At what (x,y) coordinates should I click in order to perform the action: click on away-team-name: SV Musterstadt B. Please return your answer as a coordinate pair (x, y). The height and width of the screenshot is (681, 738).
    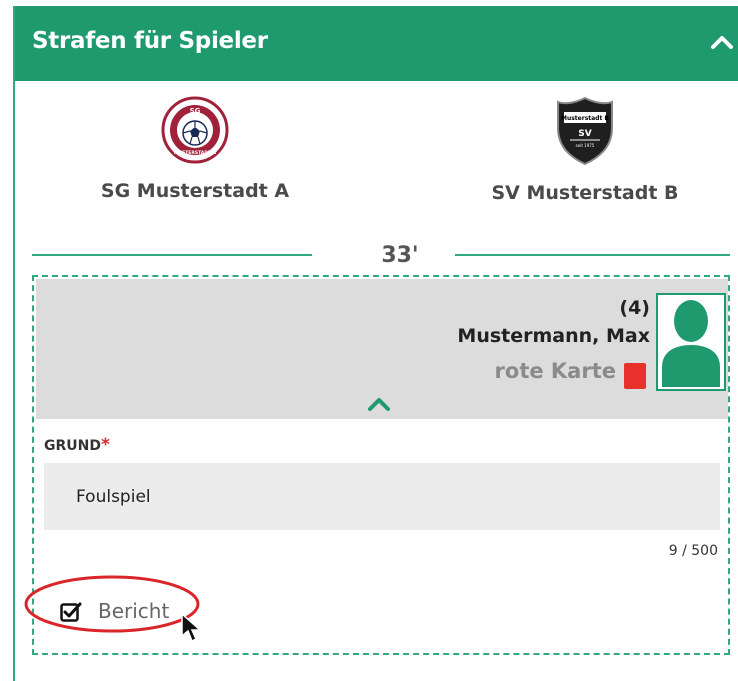
    Looking at the image, I should click on (585, 193).